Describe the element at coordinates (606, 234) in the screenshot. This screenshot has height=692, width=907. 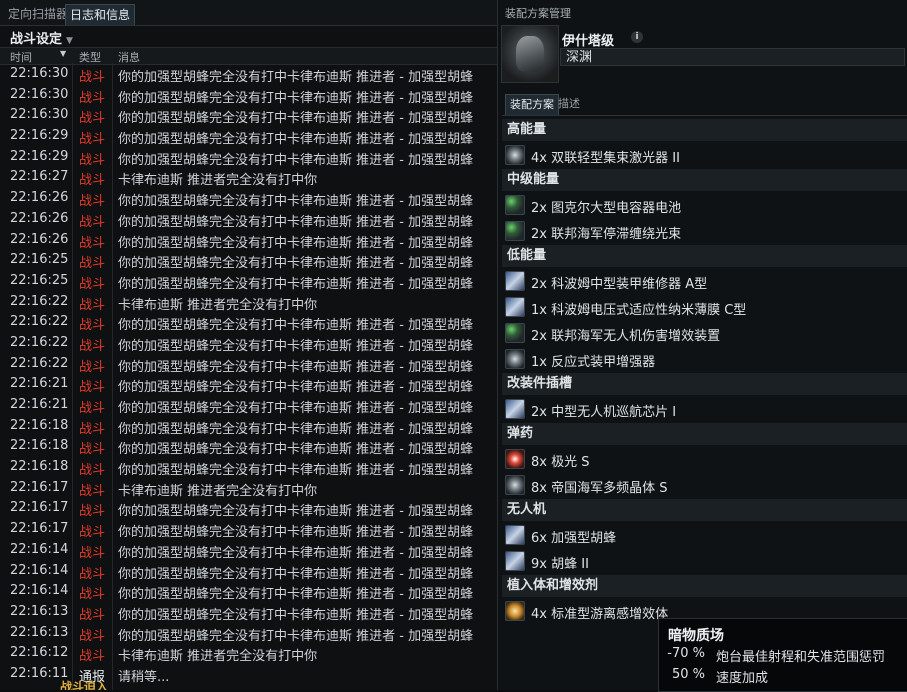
I see `module-label: 2x 联邦海军停滞缠绕光束` at that location.